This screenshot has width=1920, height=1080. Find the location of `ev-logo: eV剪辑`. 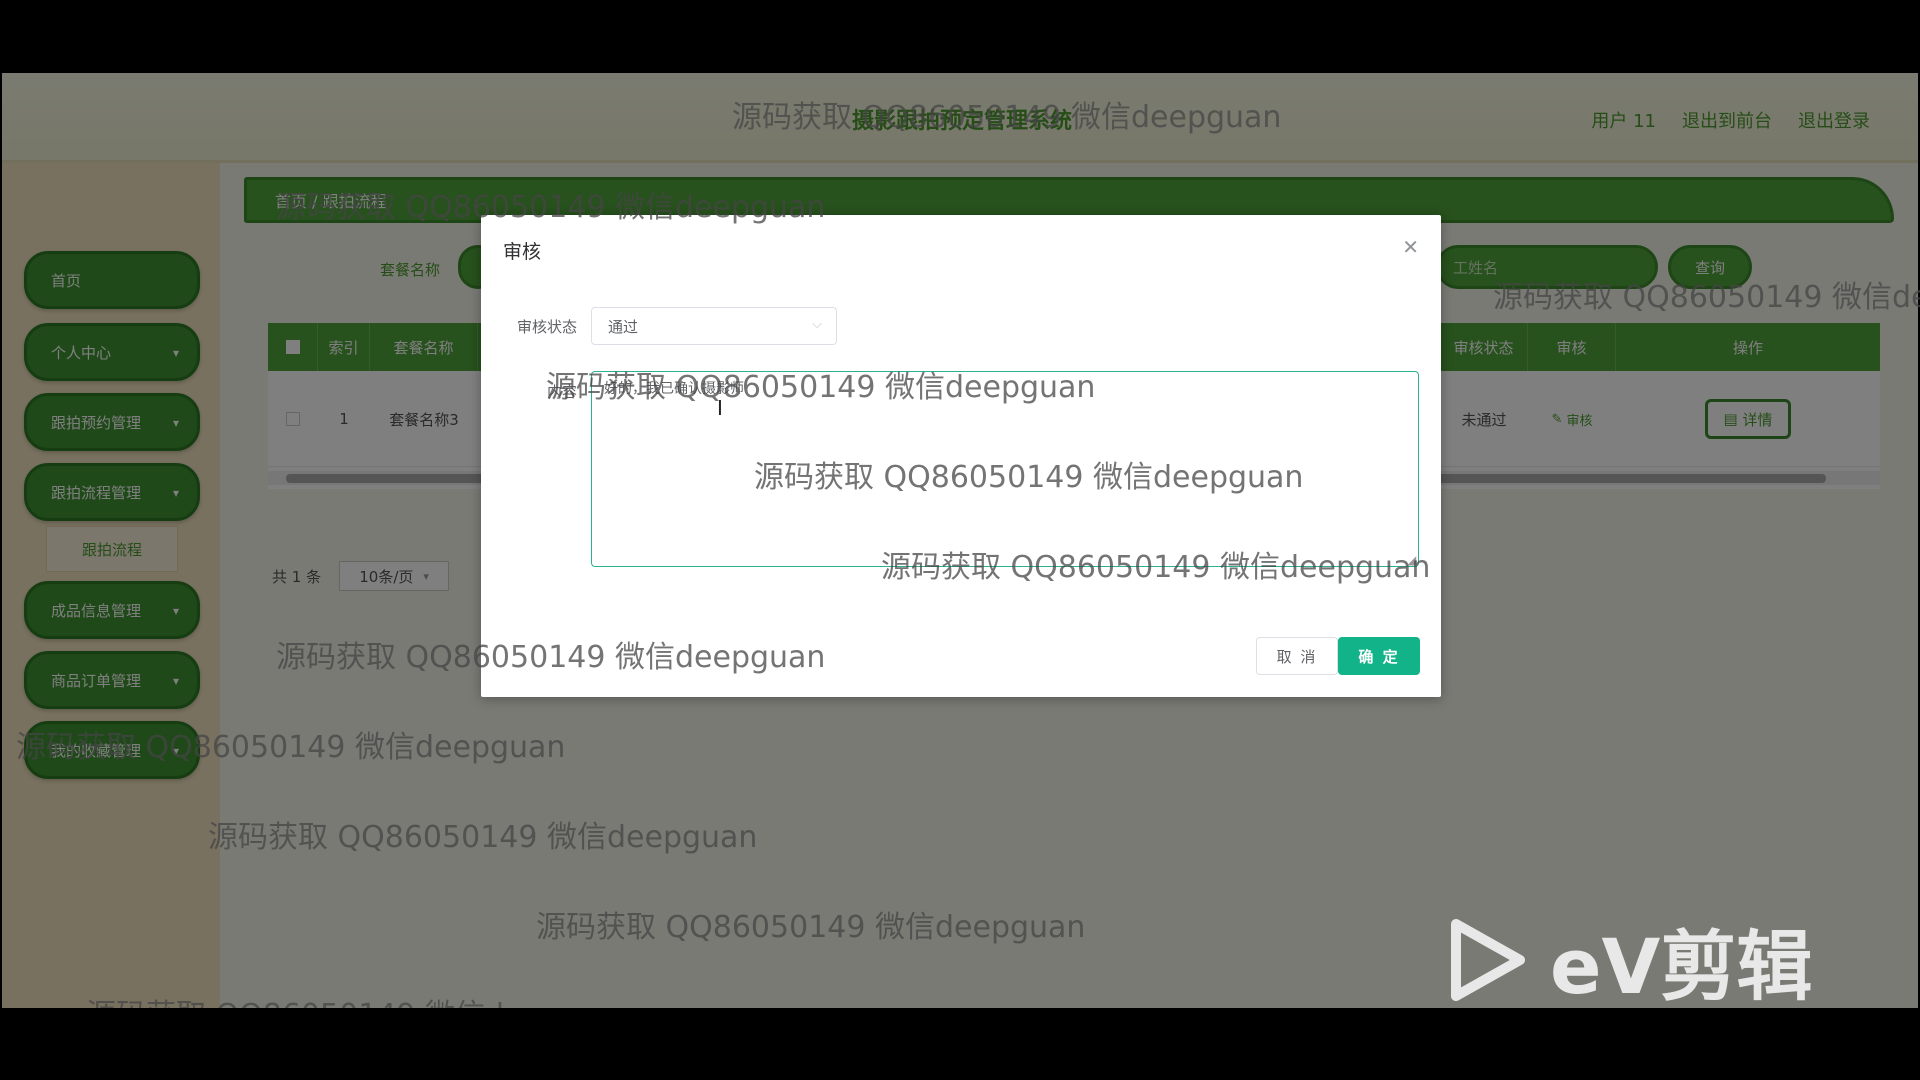

ev-logo: eV剪辑 is located at coordinates (1631, 960).